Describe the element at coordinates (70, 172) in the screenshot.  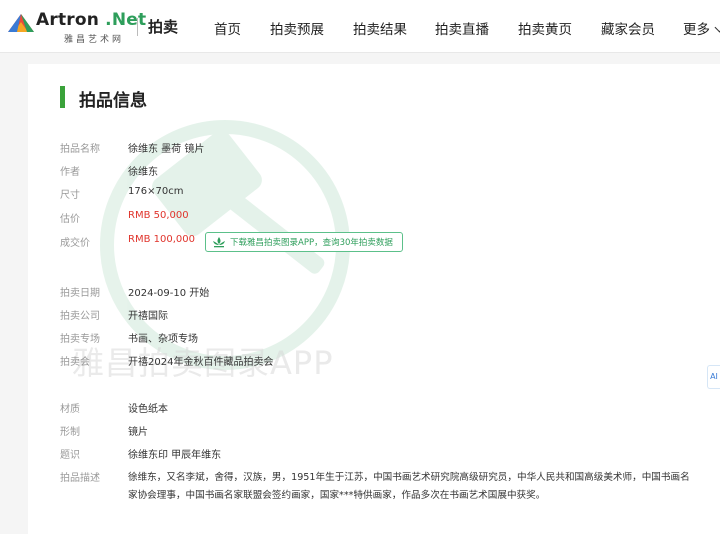
I see `label-author: 作者` at that location.